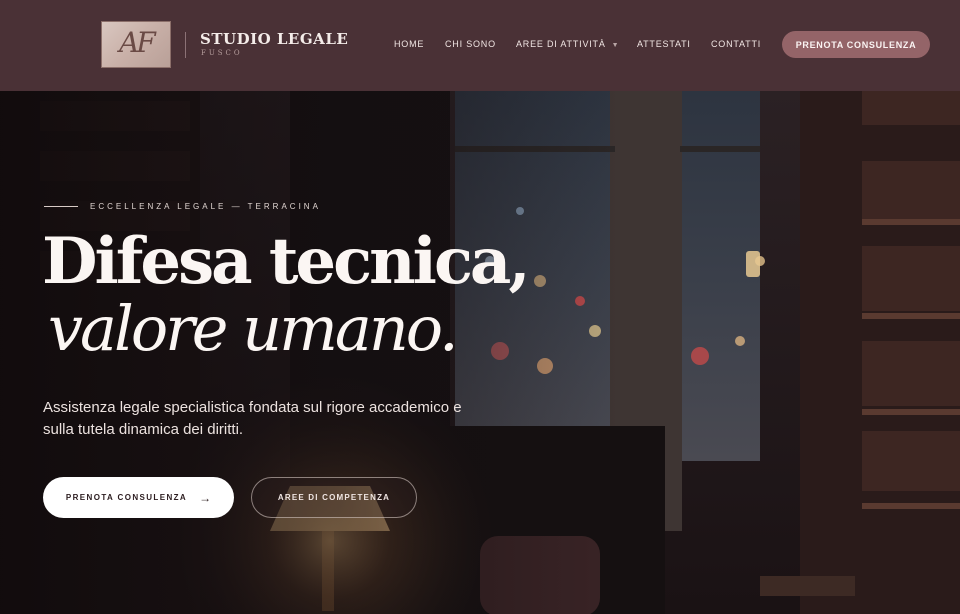  Describe the element at coordinates (126, 497) in the screenshot. I see `book-consultation-label: PRENOTA CONSULENZA` at that location.